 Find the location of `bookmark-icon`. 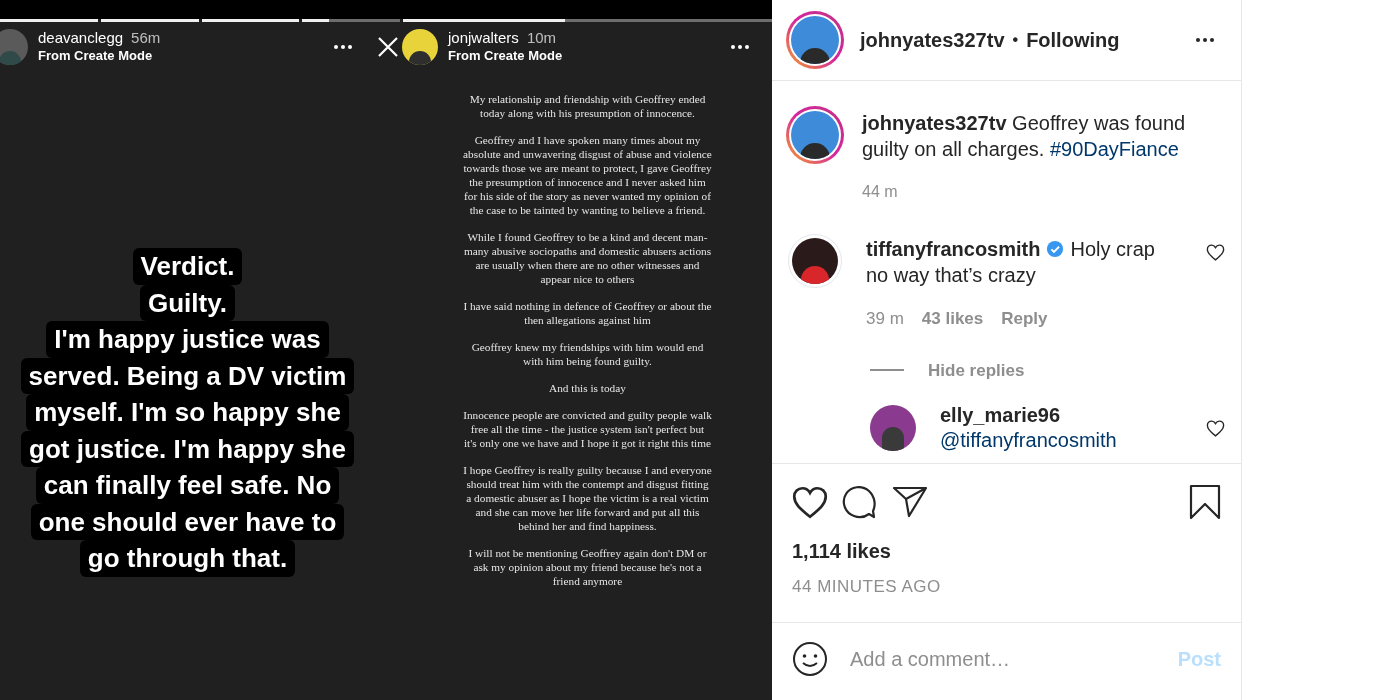

bookmark-icon is located at coordinates (1205, 502).